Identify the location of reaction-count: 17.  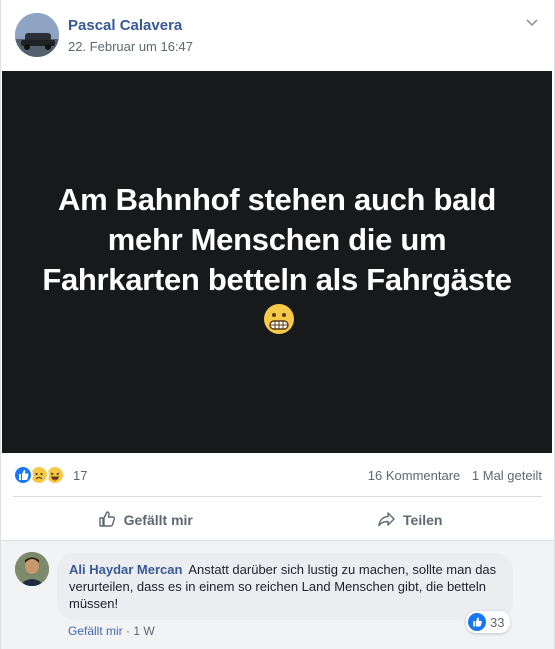
(80, 475).